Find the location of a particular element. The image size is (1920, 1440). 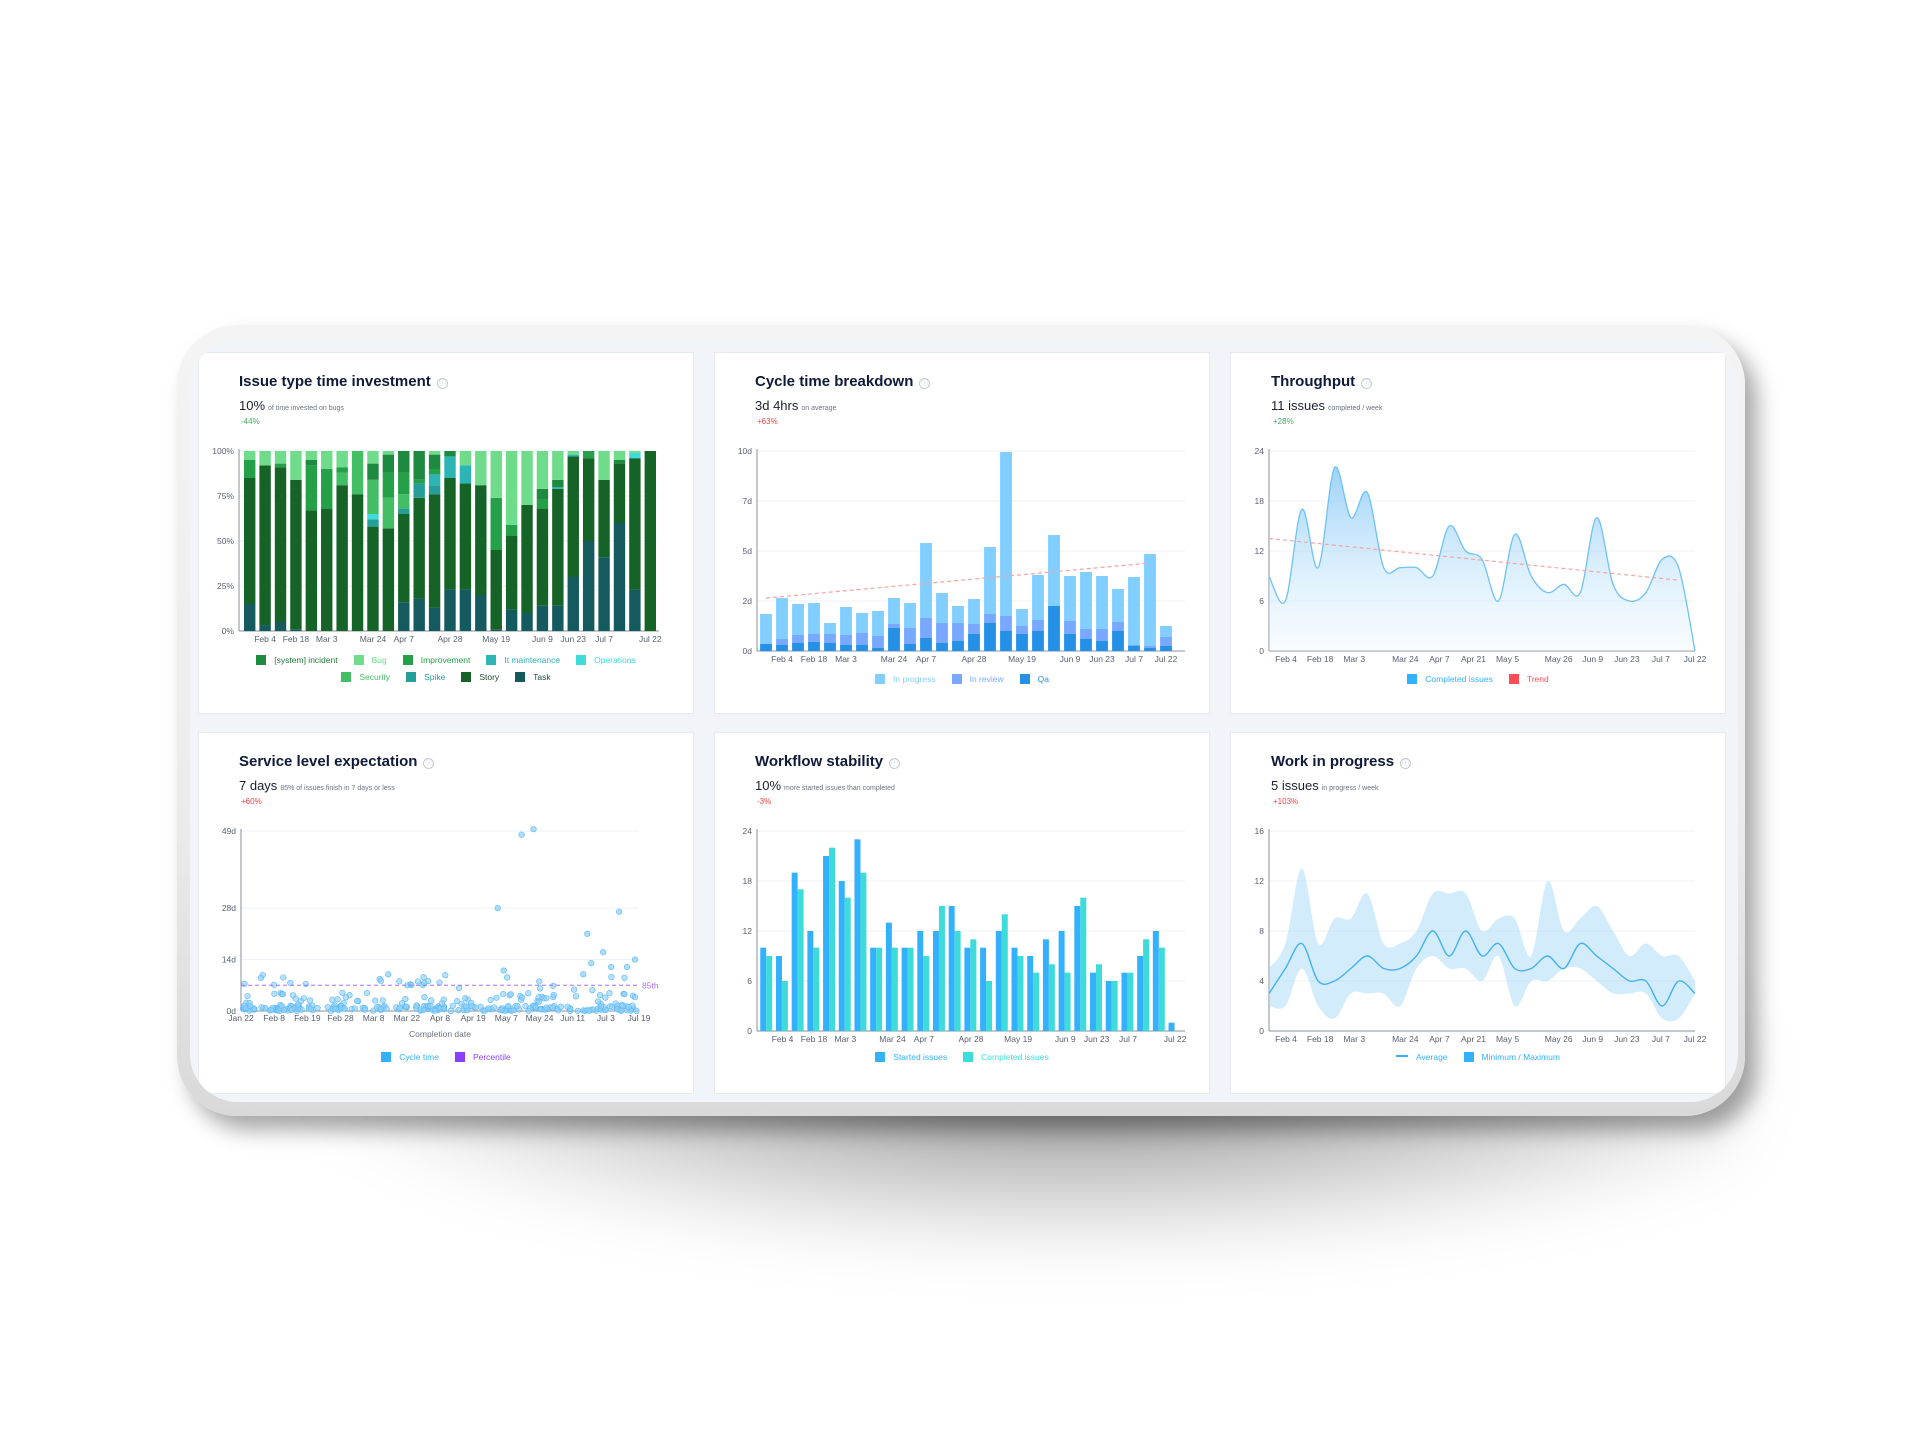

legend-item: Bug is located at coordinates (370, 660).